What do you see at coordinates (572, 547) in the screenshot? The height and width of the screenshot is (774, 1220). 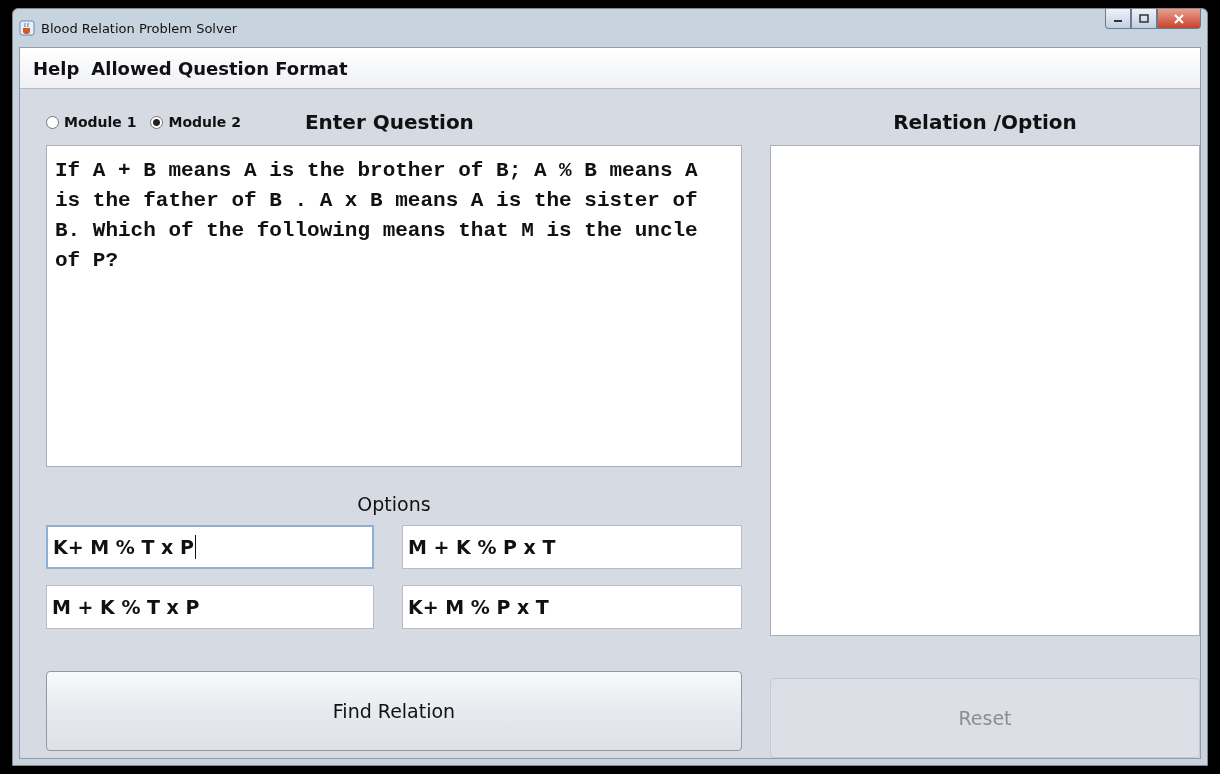 I see `option-field: M + K % P x T` at bounding box center [572, 547].